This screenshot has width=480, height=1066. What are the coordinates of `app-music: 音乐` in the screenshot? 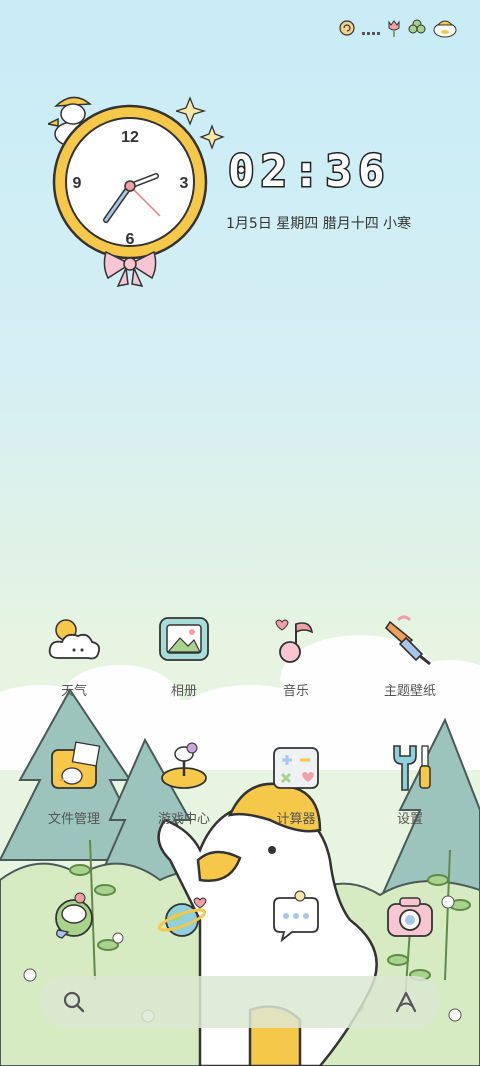 It's located at (296, 654).